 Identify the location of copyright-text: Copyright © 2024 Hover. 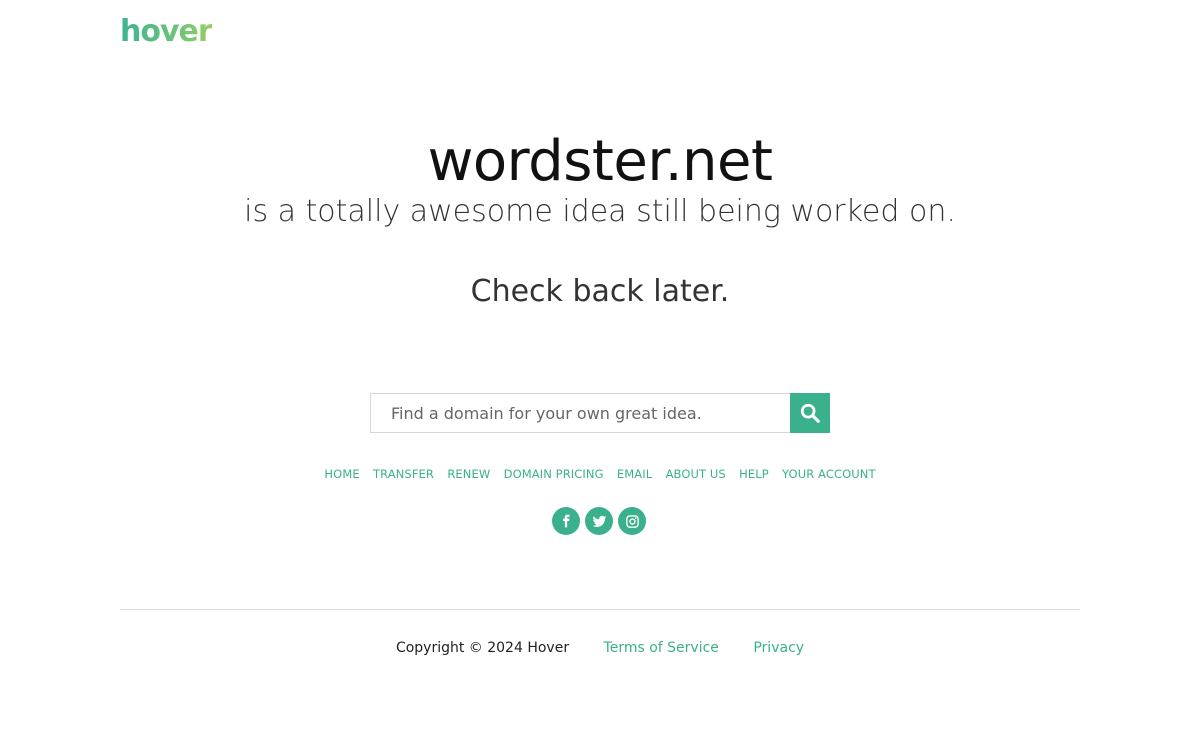
(482, 648).